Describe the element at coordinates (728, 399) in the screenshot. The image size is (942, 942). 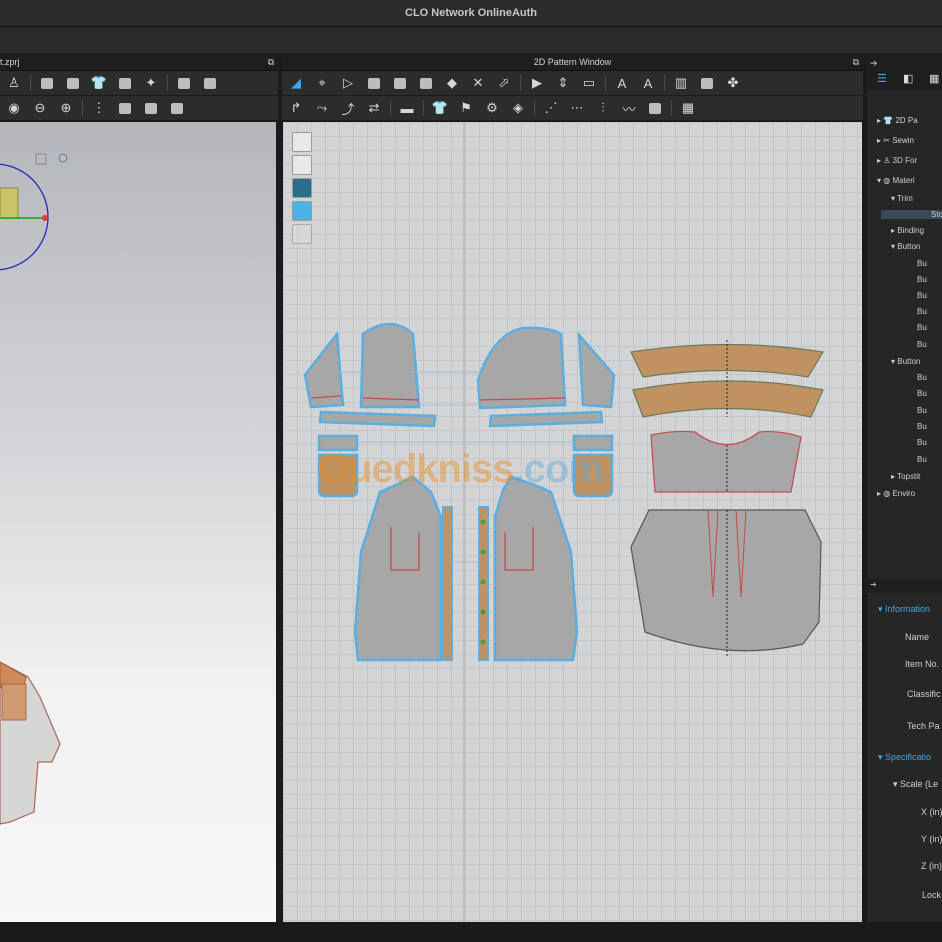
I see `collar-stand-piece` at that location.